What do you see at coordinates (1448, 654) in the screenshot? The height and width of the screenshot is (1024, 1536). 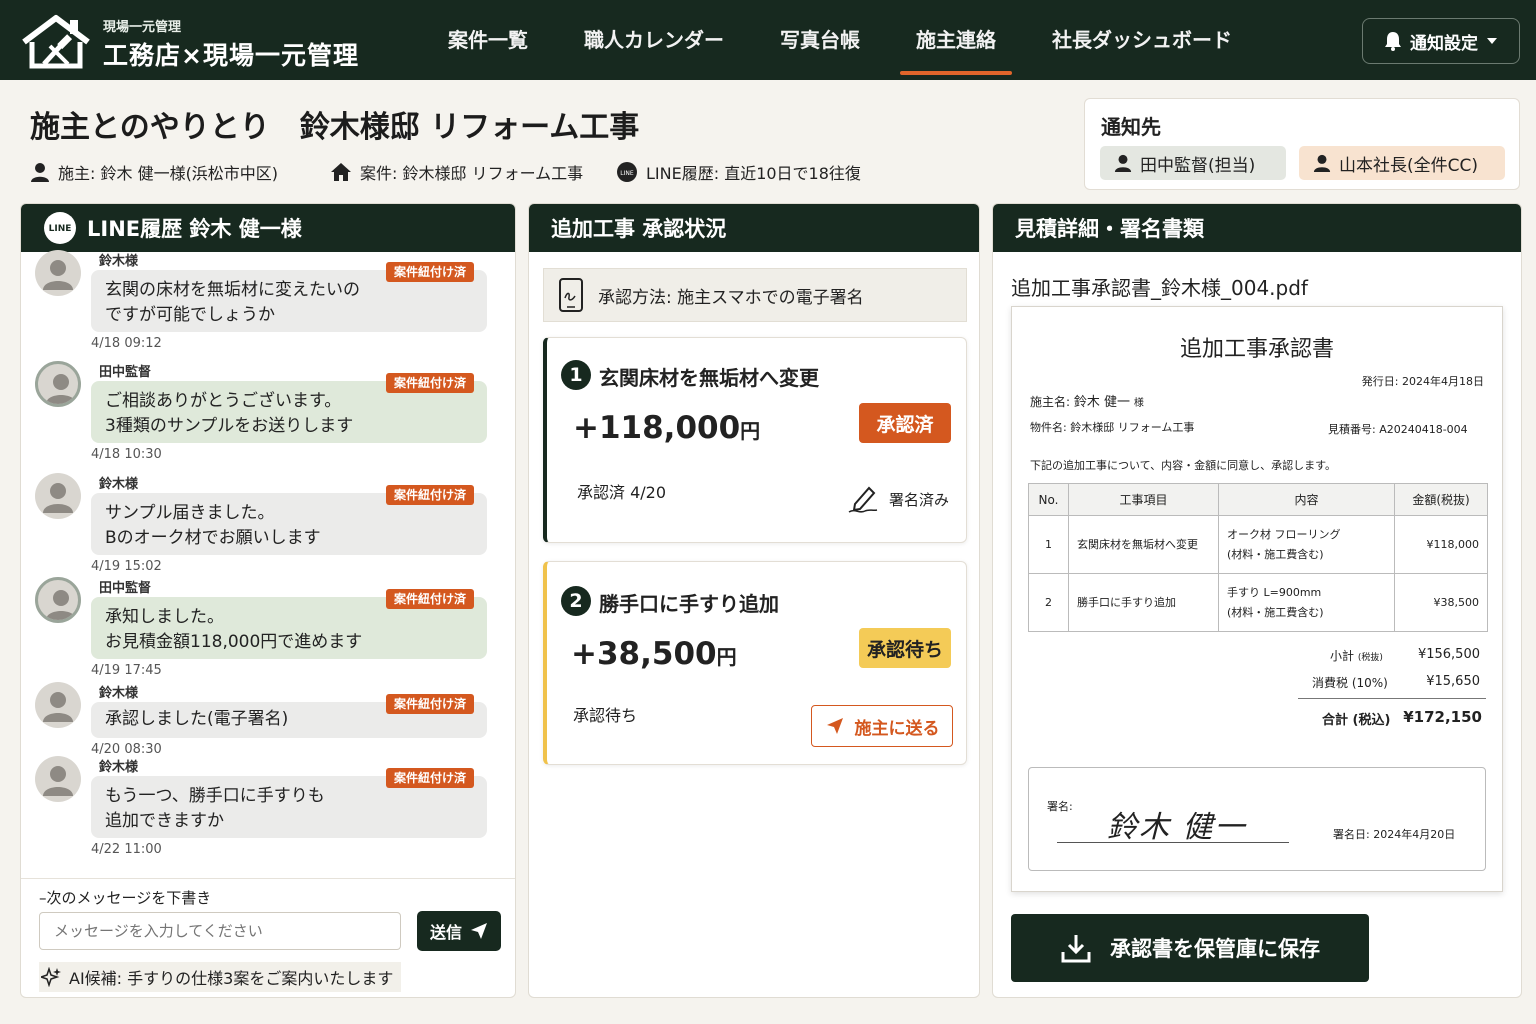 I see `subtotal-value: ¥156,500` at bounding box center [1448, 654].